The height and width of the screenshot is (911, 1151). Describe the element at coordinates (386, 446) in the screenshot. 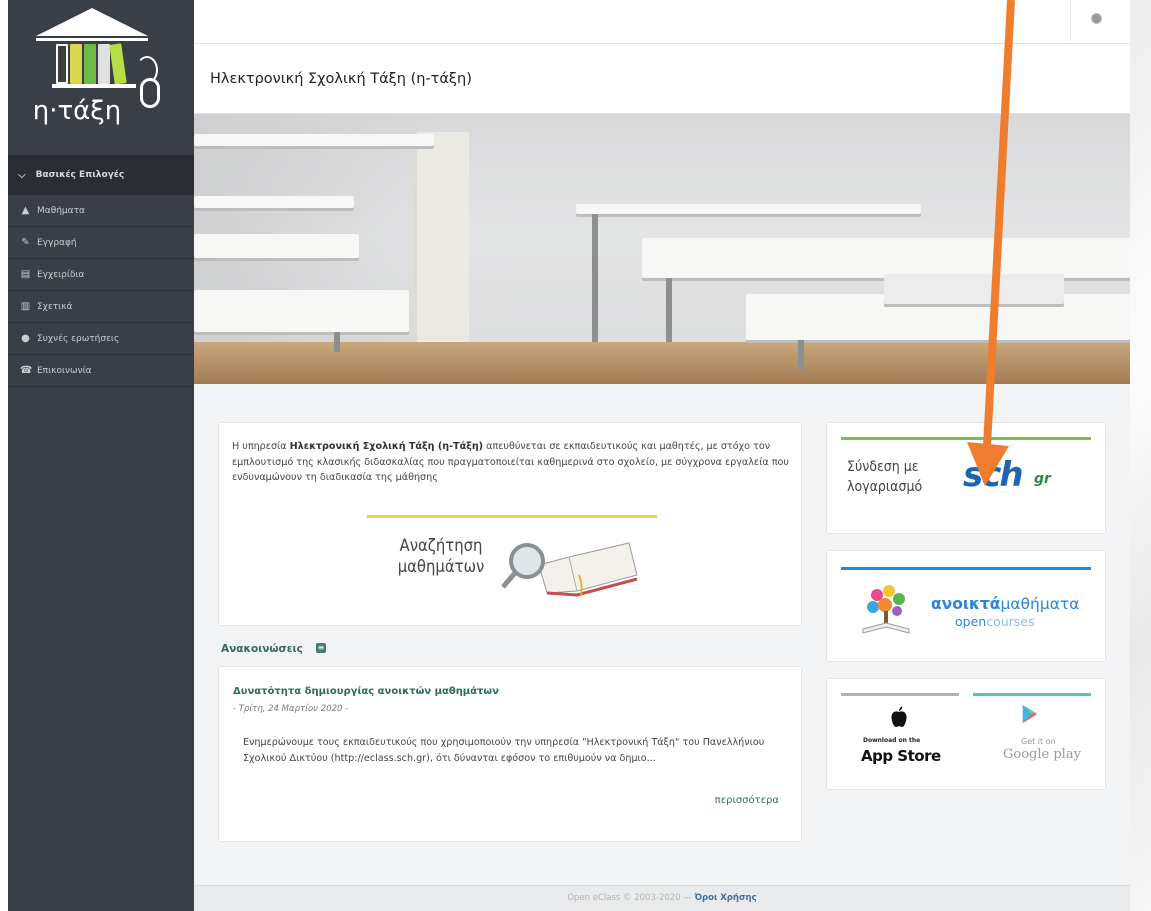

I see `intro-service-name: Ηλεκτρονική Σχολική Τάξη (η-Τάξη)` at that location.